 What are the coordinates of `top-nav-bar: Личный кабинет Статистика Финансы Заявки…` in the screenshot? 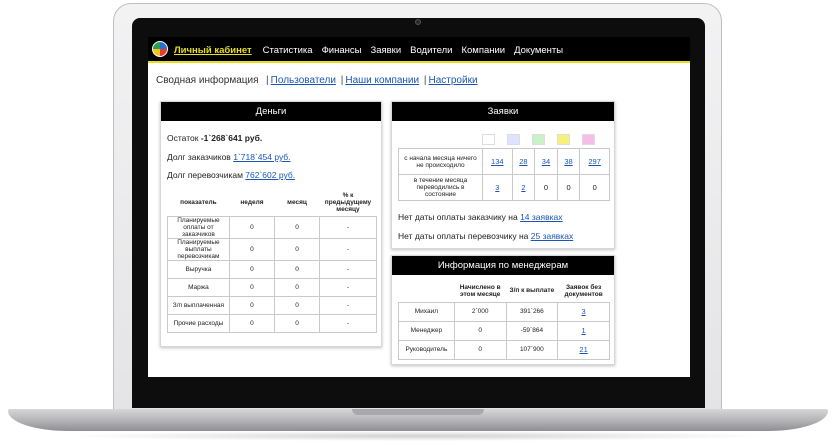 It's located at (419, 50).